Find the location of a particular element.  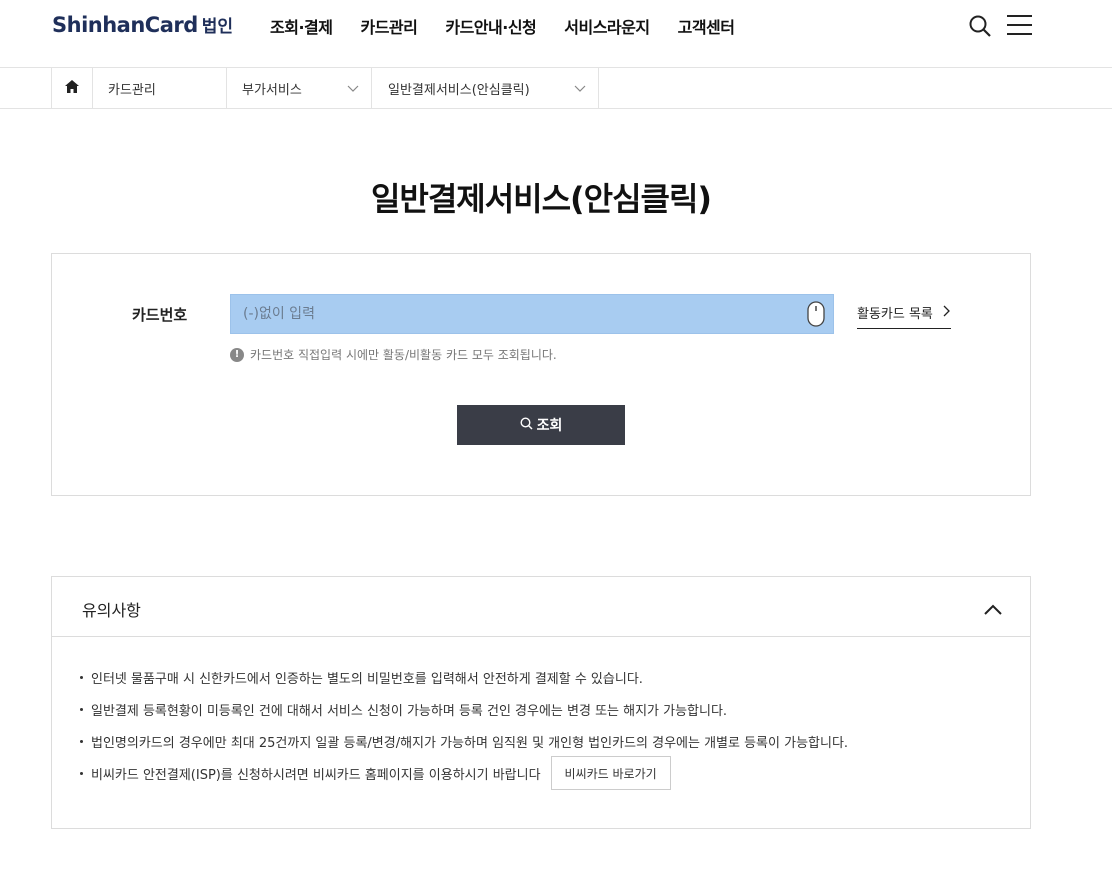

main-nav: 조회·결제 카드관리 카드안내·신청 서비스라운지 고객센터 is located at coordinates (516, 26).